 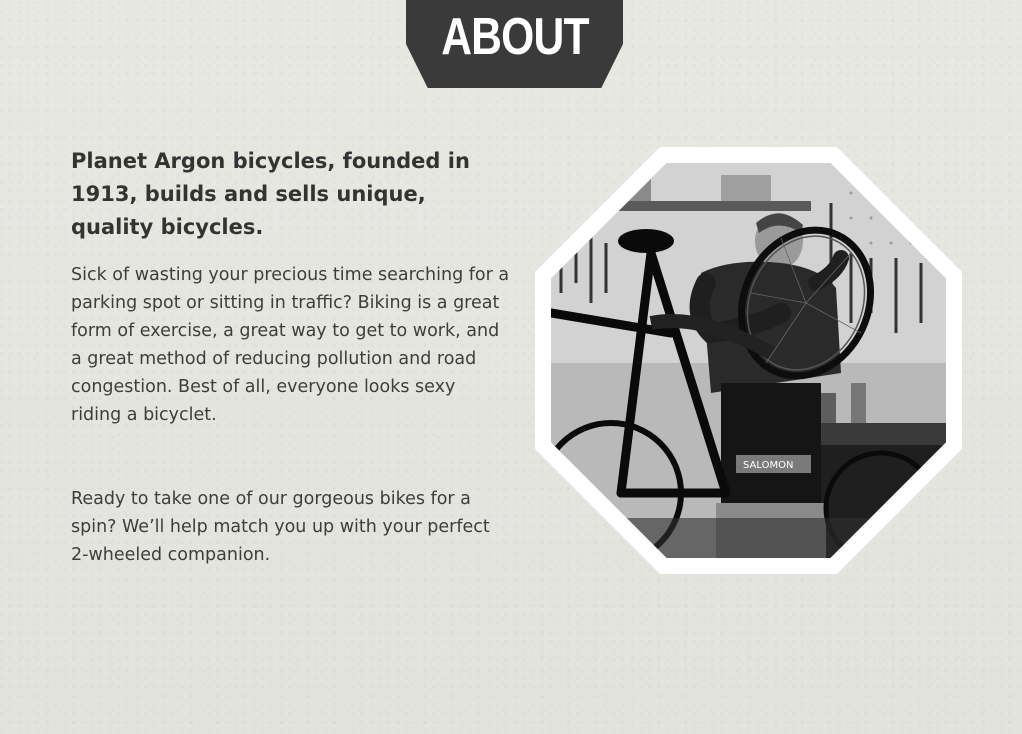 I want to click on apron-logo-text: SALOMON, so click(x=768, y=465).